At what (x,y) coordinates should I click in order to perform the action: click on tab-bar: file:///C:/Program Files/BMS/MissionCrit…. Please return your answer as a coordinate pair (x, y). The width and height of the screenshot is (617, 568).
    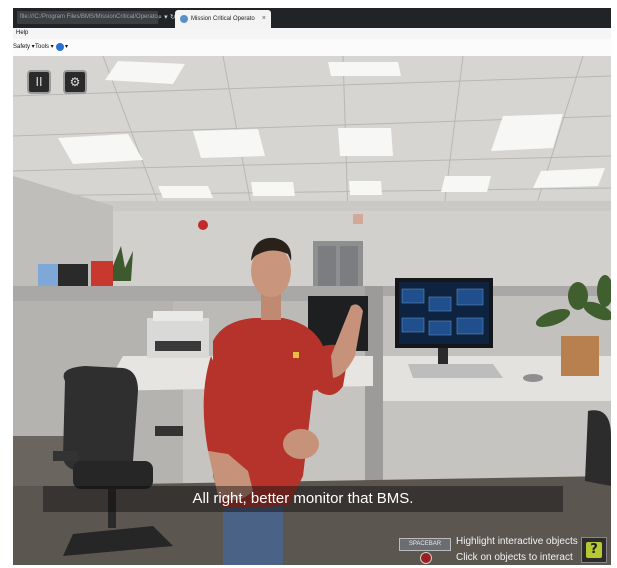
    Looking at the image, I should click on (312, 18).